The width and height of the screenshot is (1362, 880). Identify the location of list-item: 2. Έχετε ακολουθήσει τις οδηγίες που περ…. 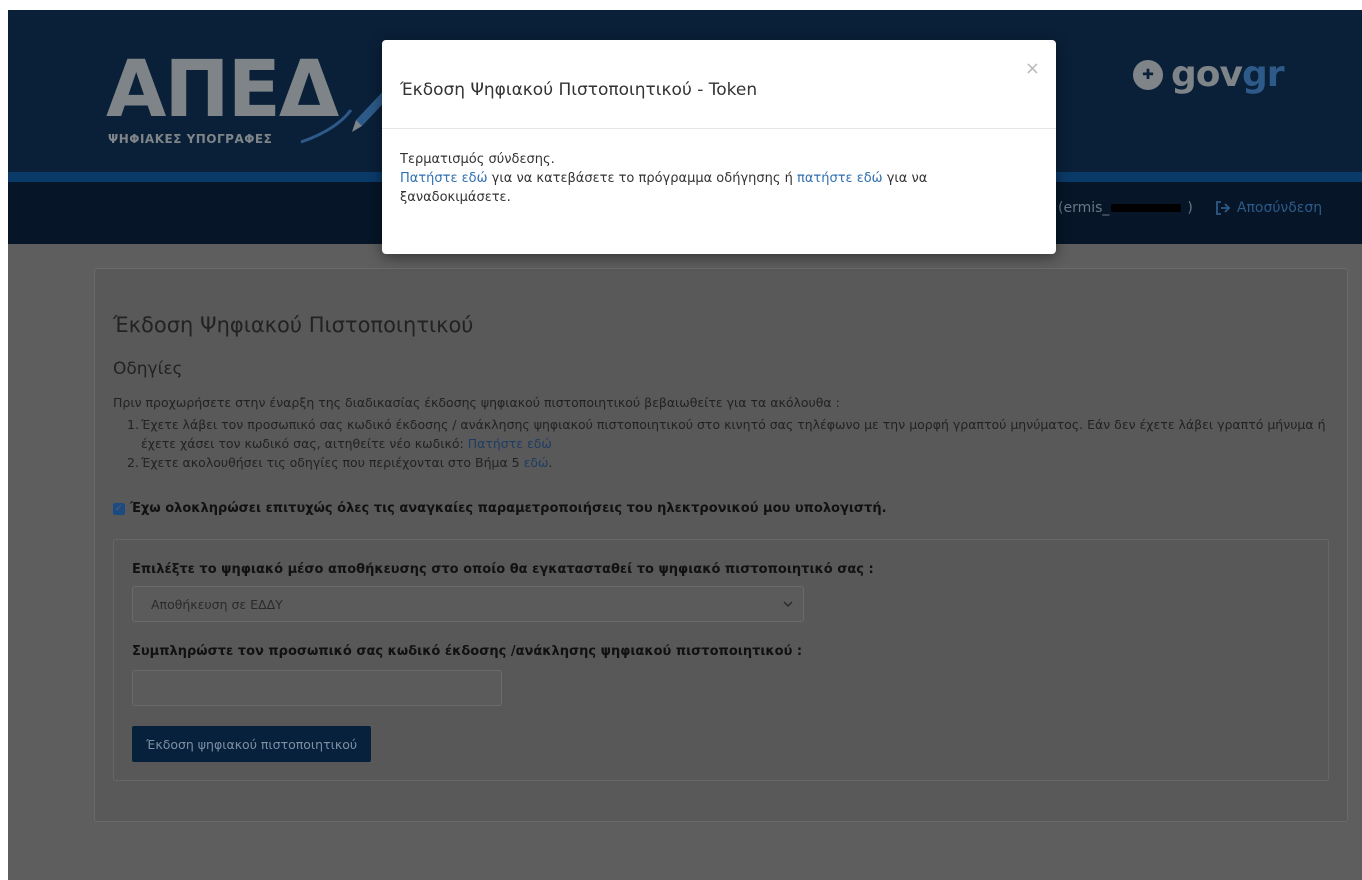
(727, 462).